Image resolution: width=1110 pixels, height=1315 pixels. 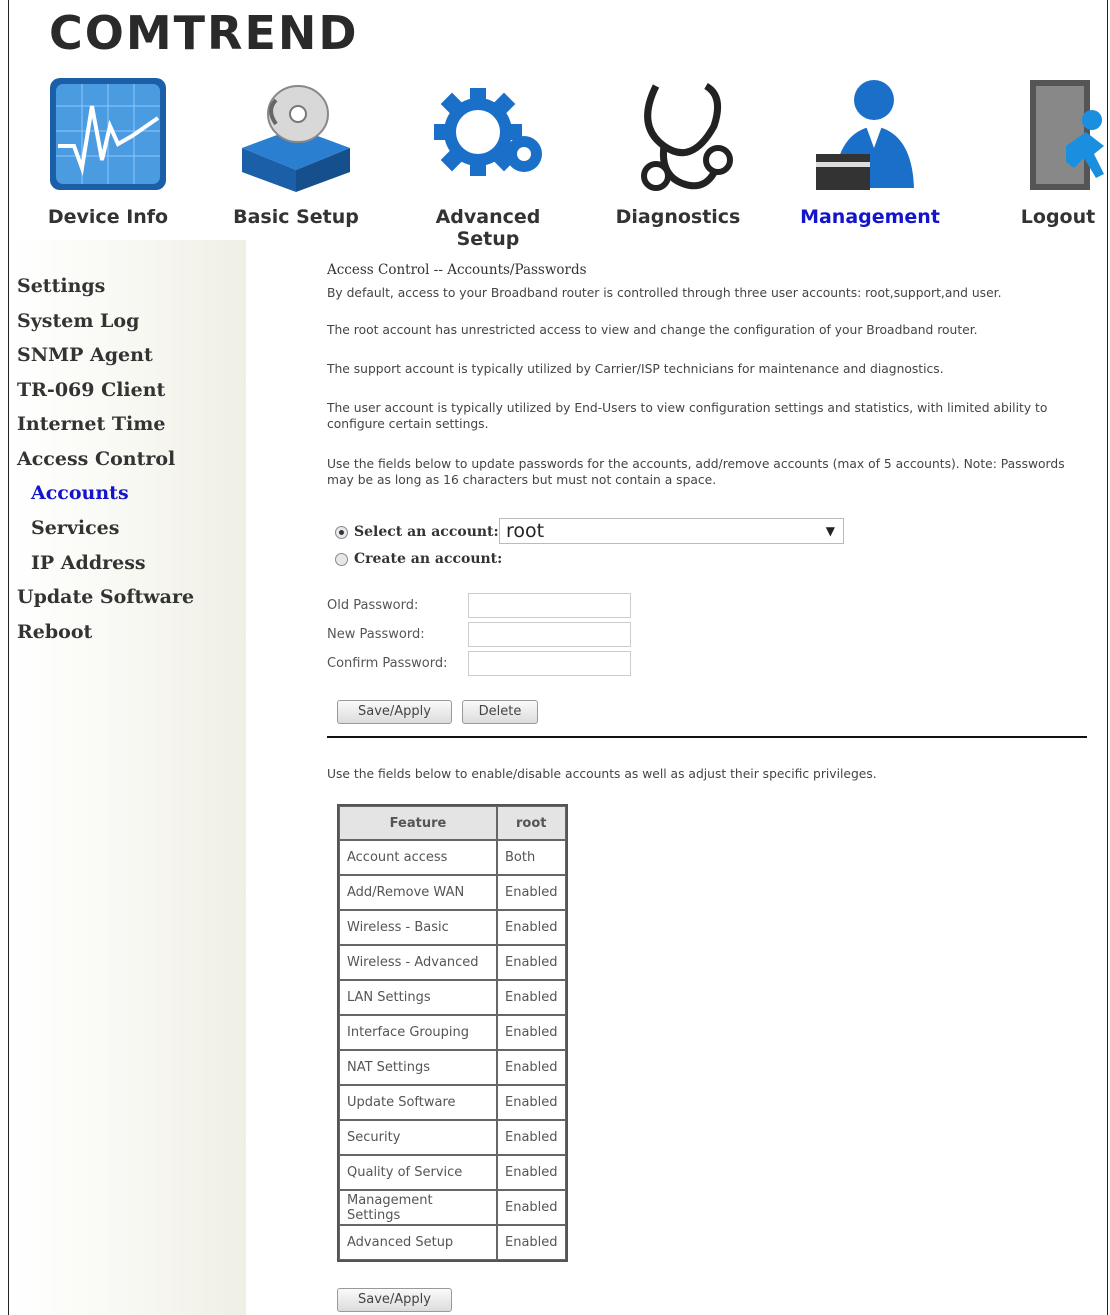 I want to click on create-account-radio, so click(x=341, y=559).